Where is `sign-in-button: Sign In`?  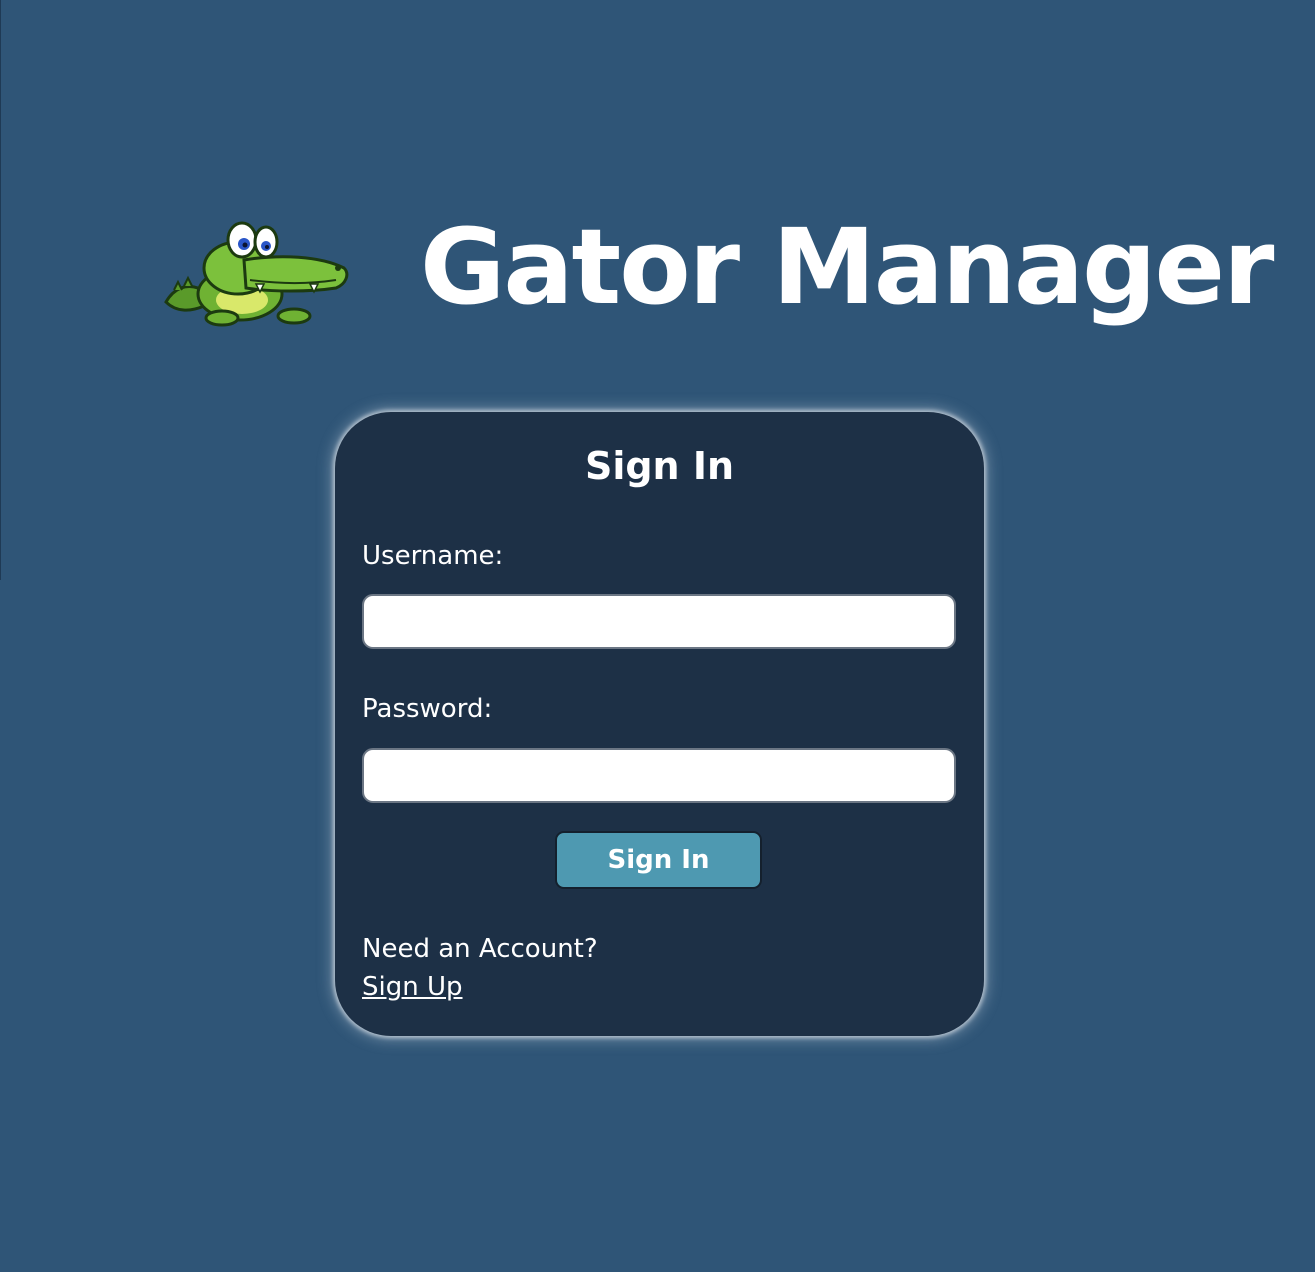
sign-in-button: Sign In is located at coordinates (658, 860).